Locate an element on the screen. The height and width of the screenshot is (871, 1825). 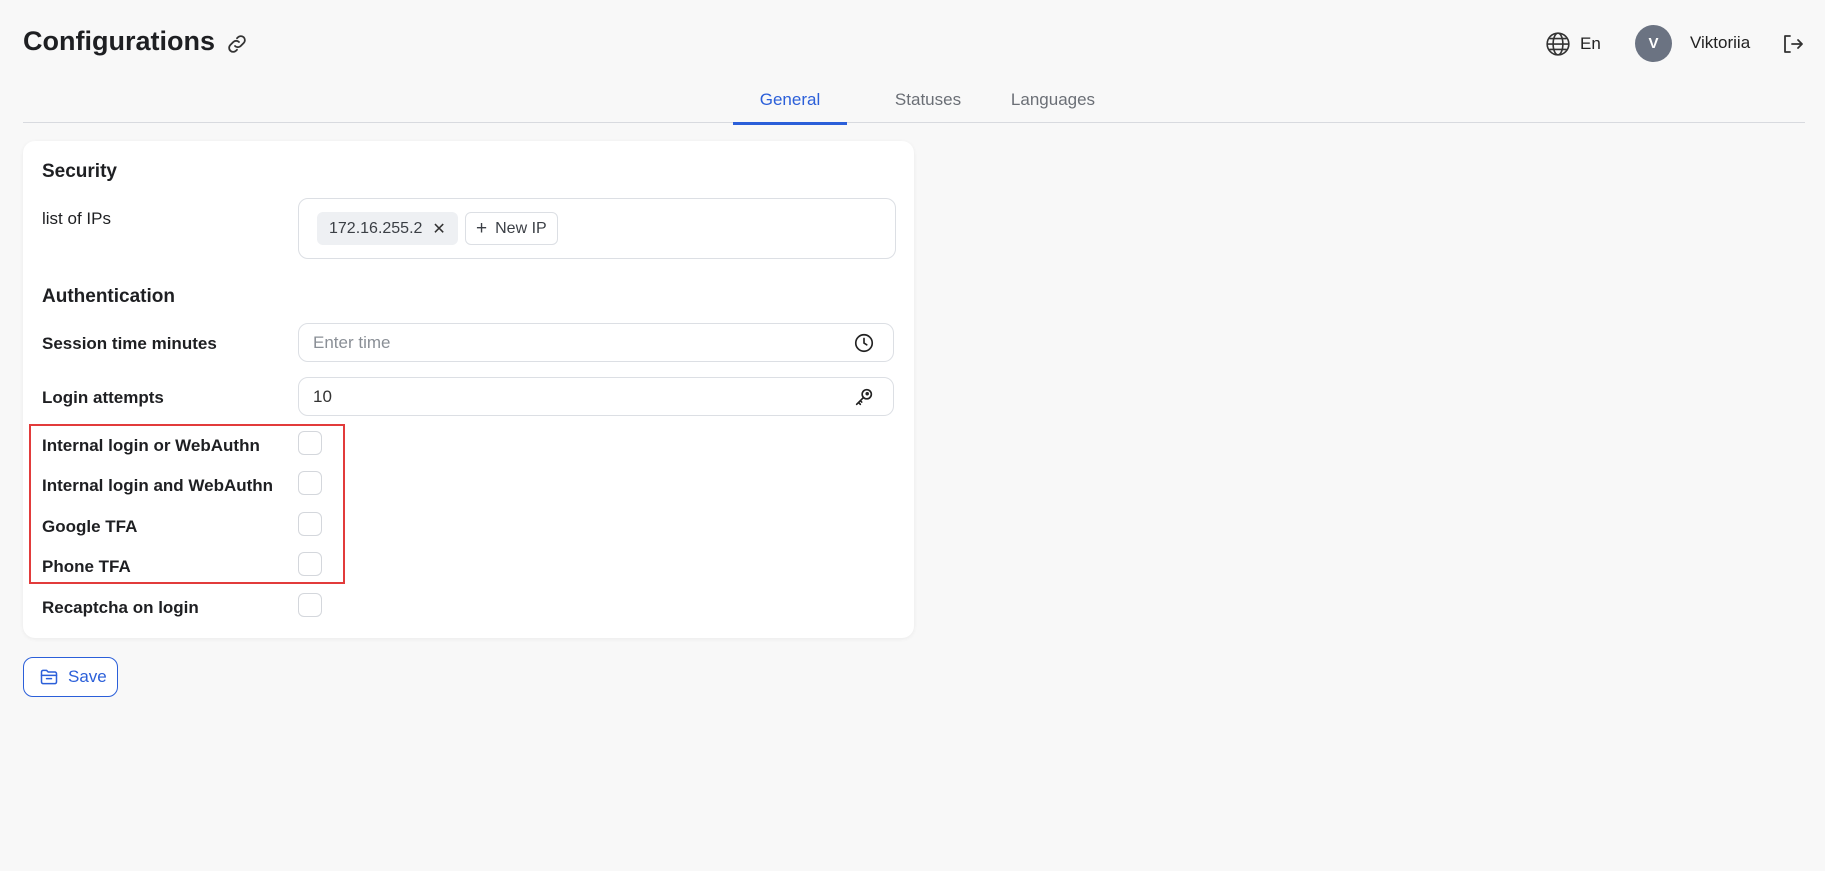
checkbox-label-recaptcha: Recaptcha on login is located at coordinates (120, 607).